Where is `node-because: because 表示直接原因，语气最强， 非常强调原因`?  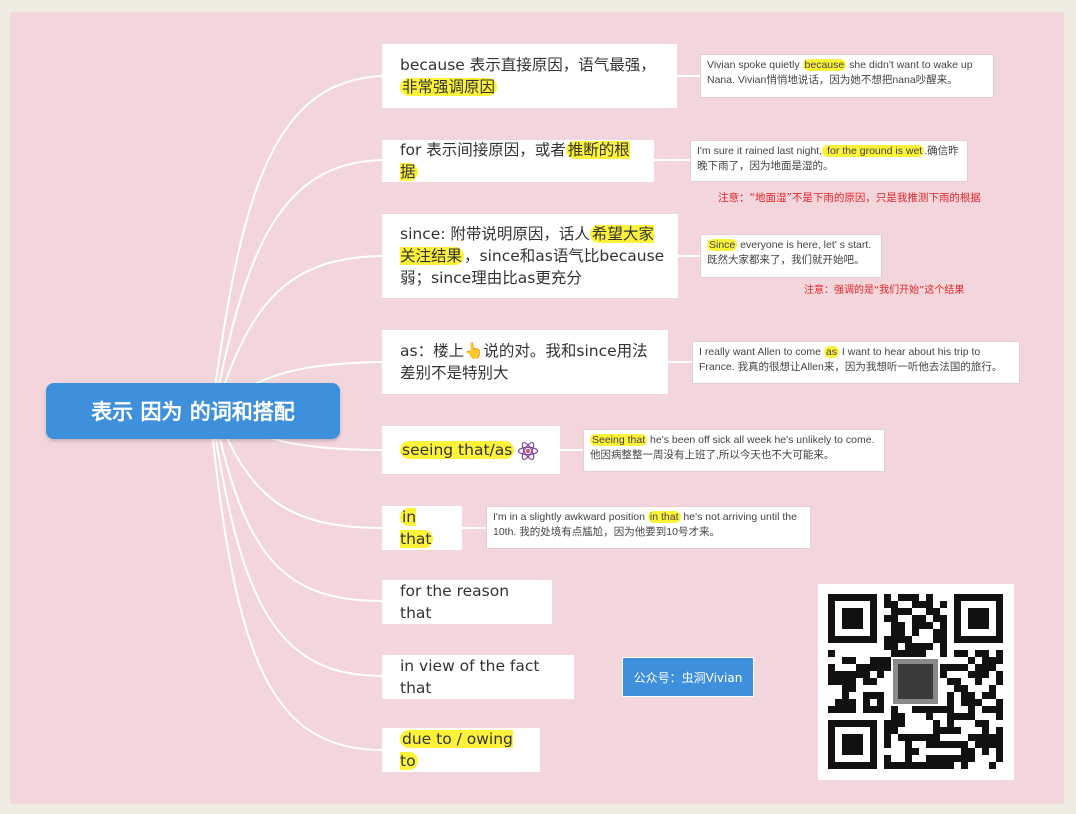 node-because: because 表示直接原因，语气最强， 非常强调原因 is located at coordinates (529, 76).